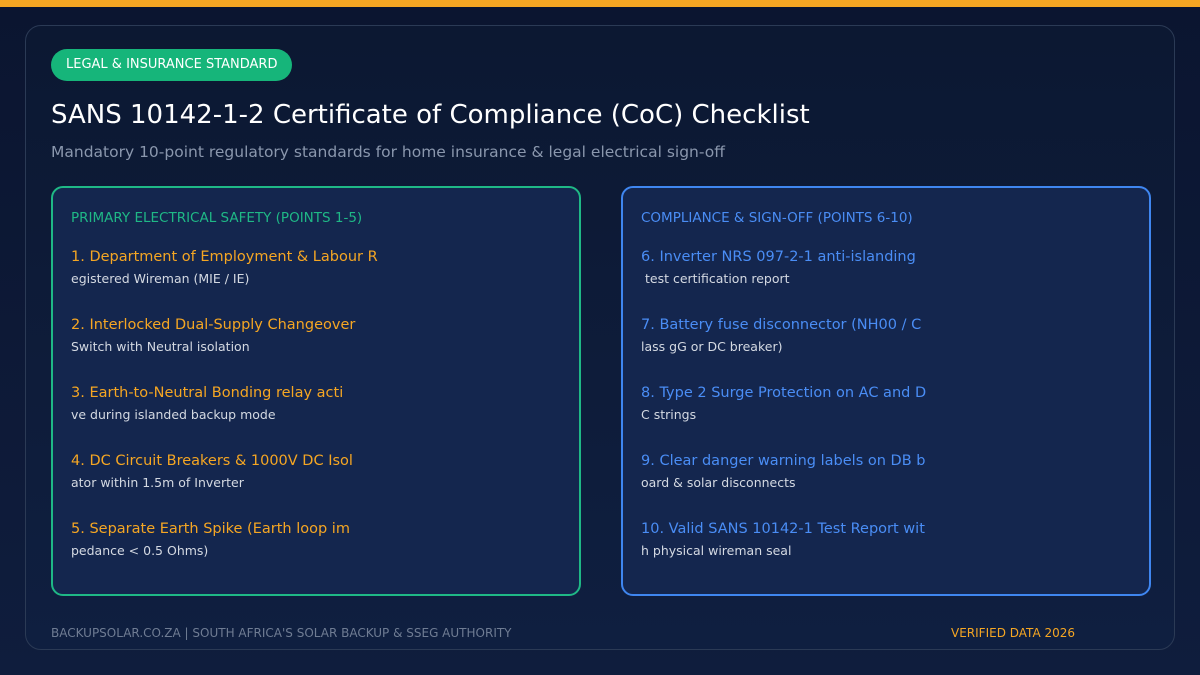 This screenshot has width=1200, height=675. Describe the element at coordinates (224, 257) in the screenshot. I see `item-title: 1. Department of Employment & Labour R` at that location.